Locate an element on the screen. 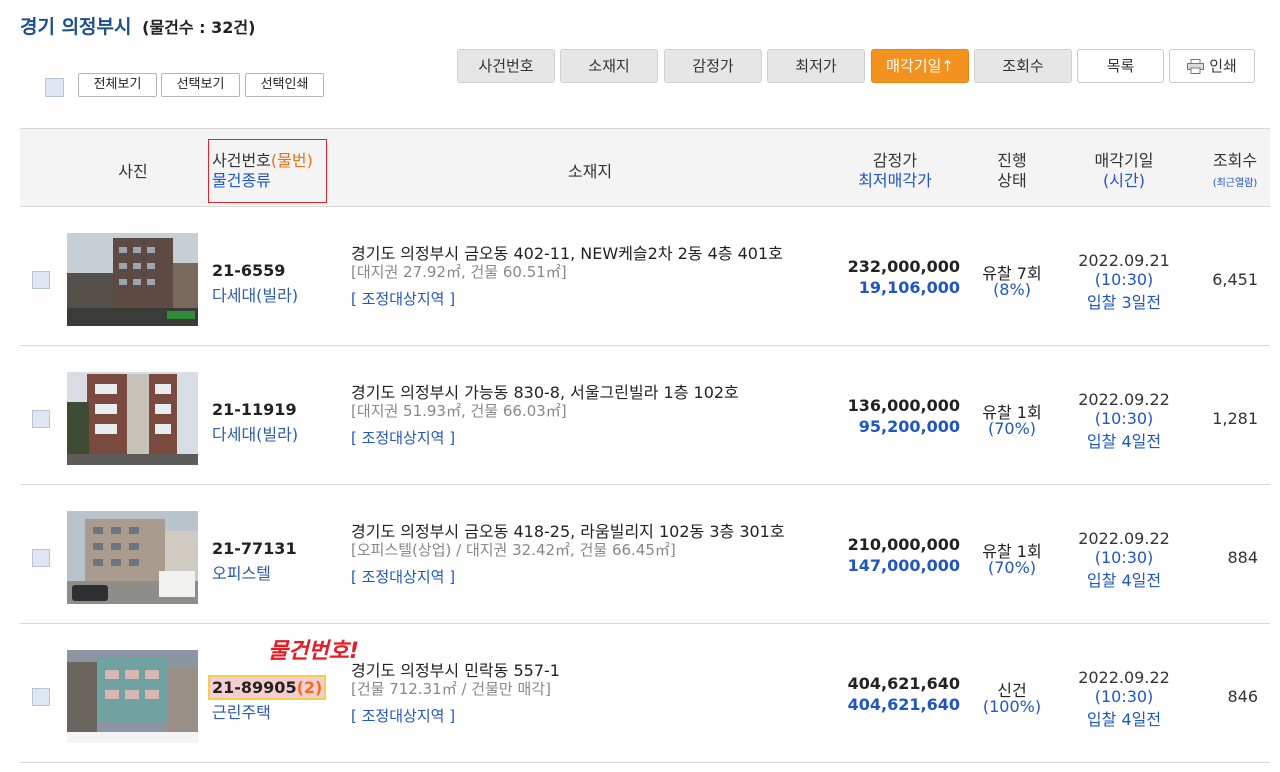 Image resolution: width=1280 pixels, height=772 pixels. header-min-price: 최저매각가 is located at coordinates (895, 180).